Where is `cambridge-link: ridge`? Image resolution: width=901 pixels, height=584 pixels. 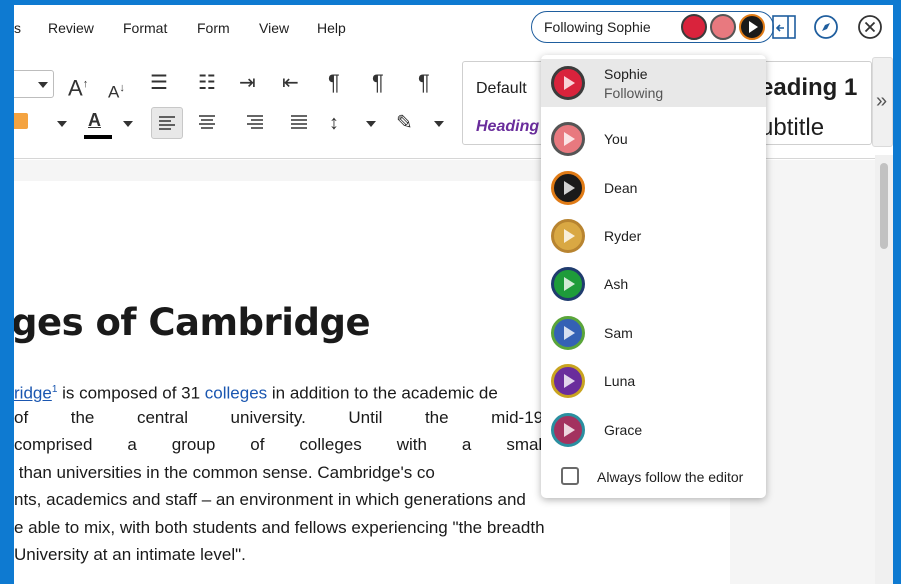 cambridge-link: ridge is located at coordinates (33, 393).